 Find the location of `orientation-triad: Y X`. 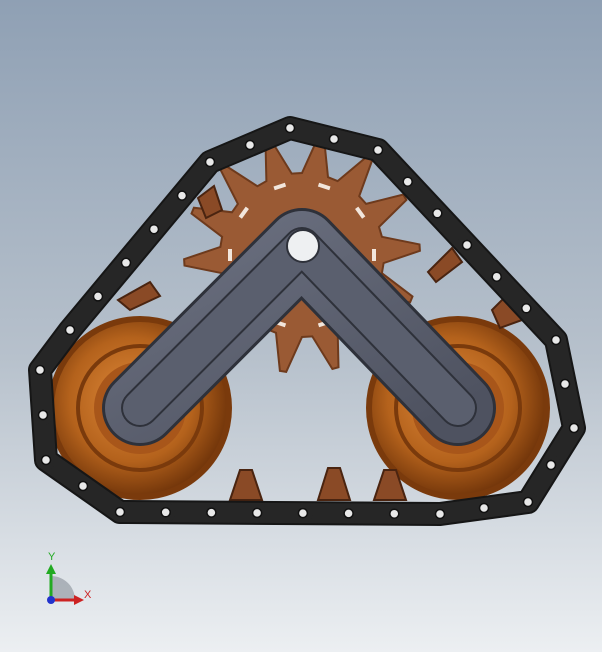

orientation-triad: Y X is located at coordinates (68, 582).